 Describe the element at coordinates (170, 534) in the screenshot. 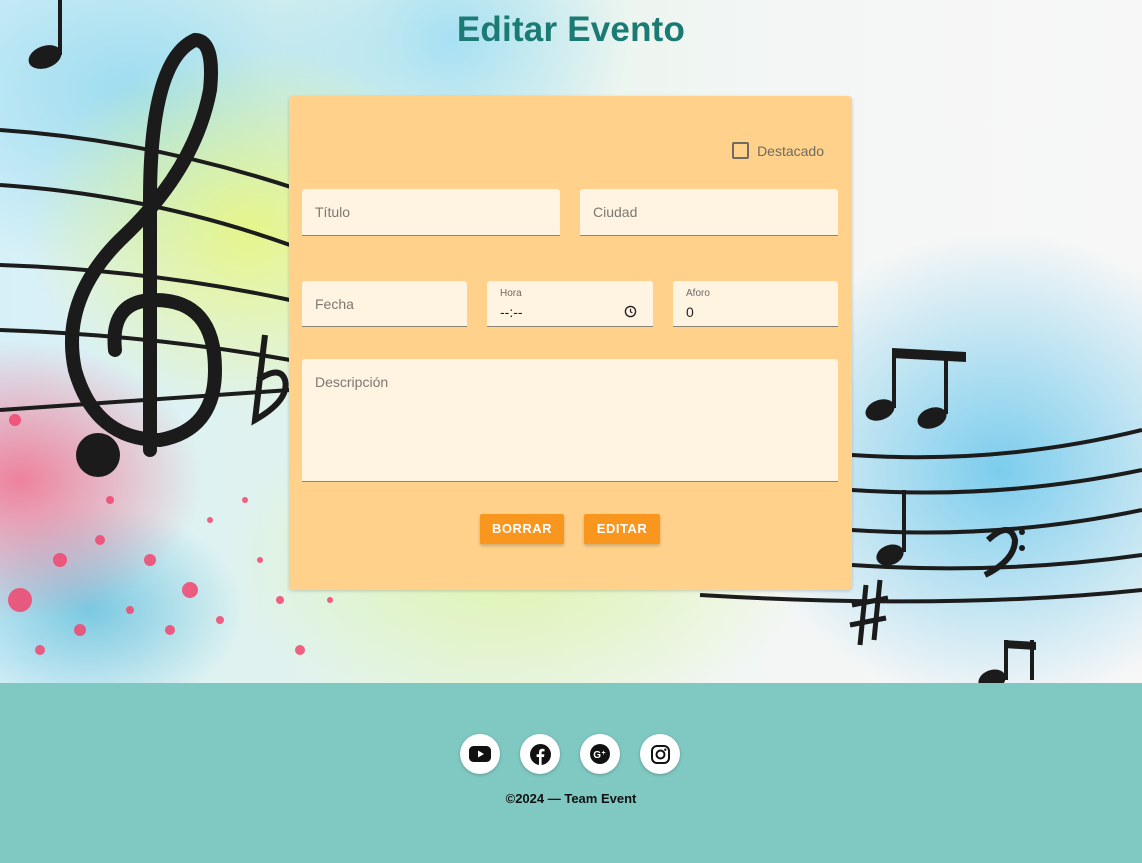

I see `paint-splatter` at that location.